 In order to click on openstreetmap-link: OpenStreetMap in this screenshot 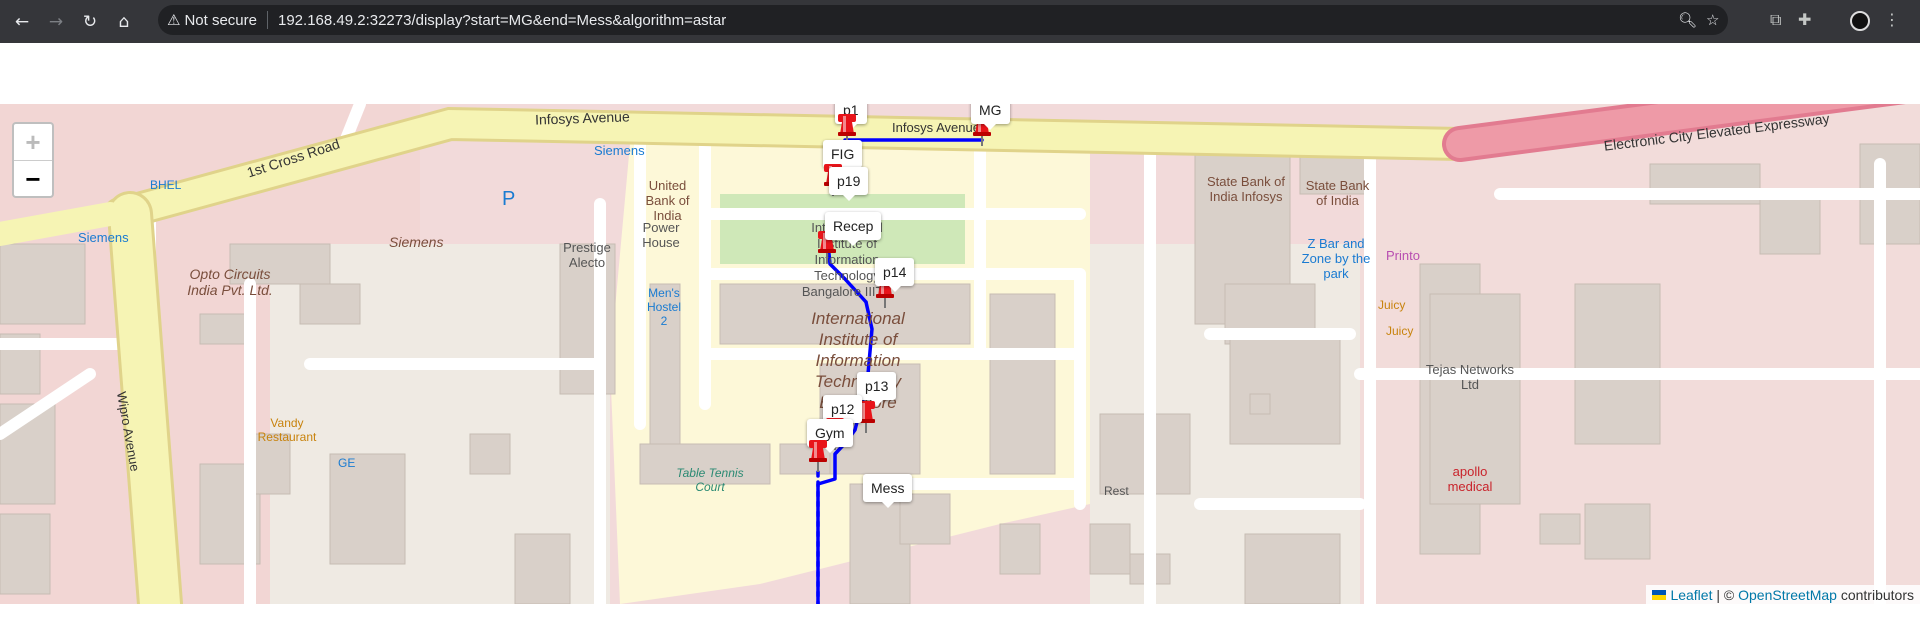, I will do `click(1787, 595)`.